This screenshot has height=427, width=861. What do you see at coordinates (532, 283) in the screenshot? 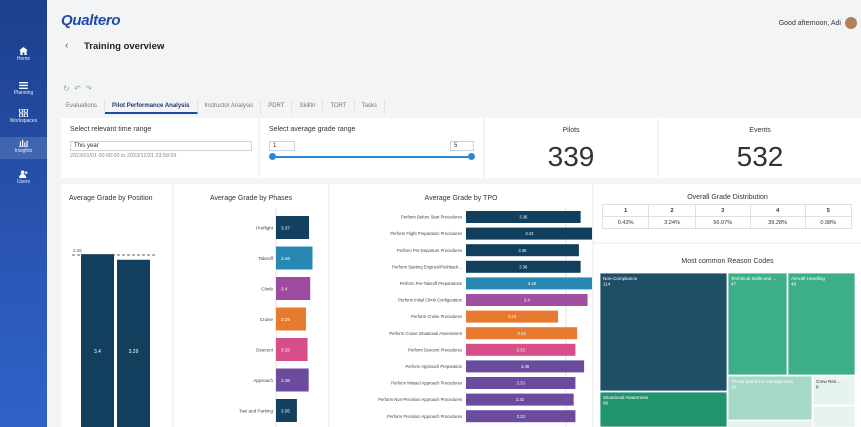
I see `tpo-value-label: 3.46` at bounding box center [532, 283].